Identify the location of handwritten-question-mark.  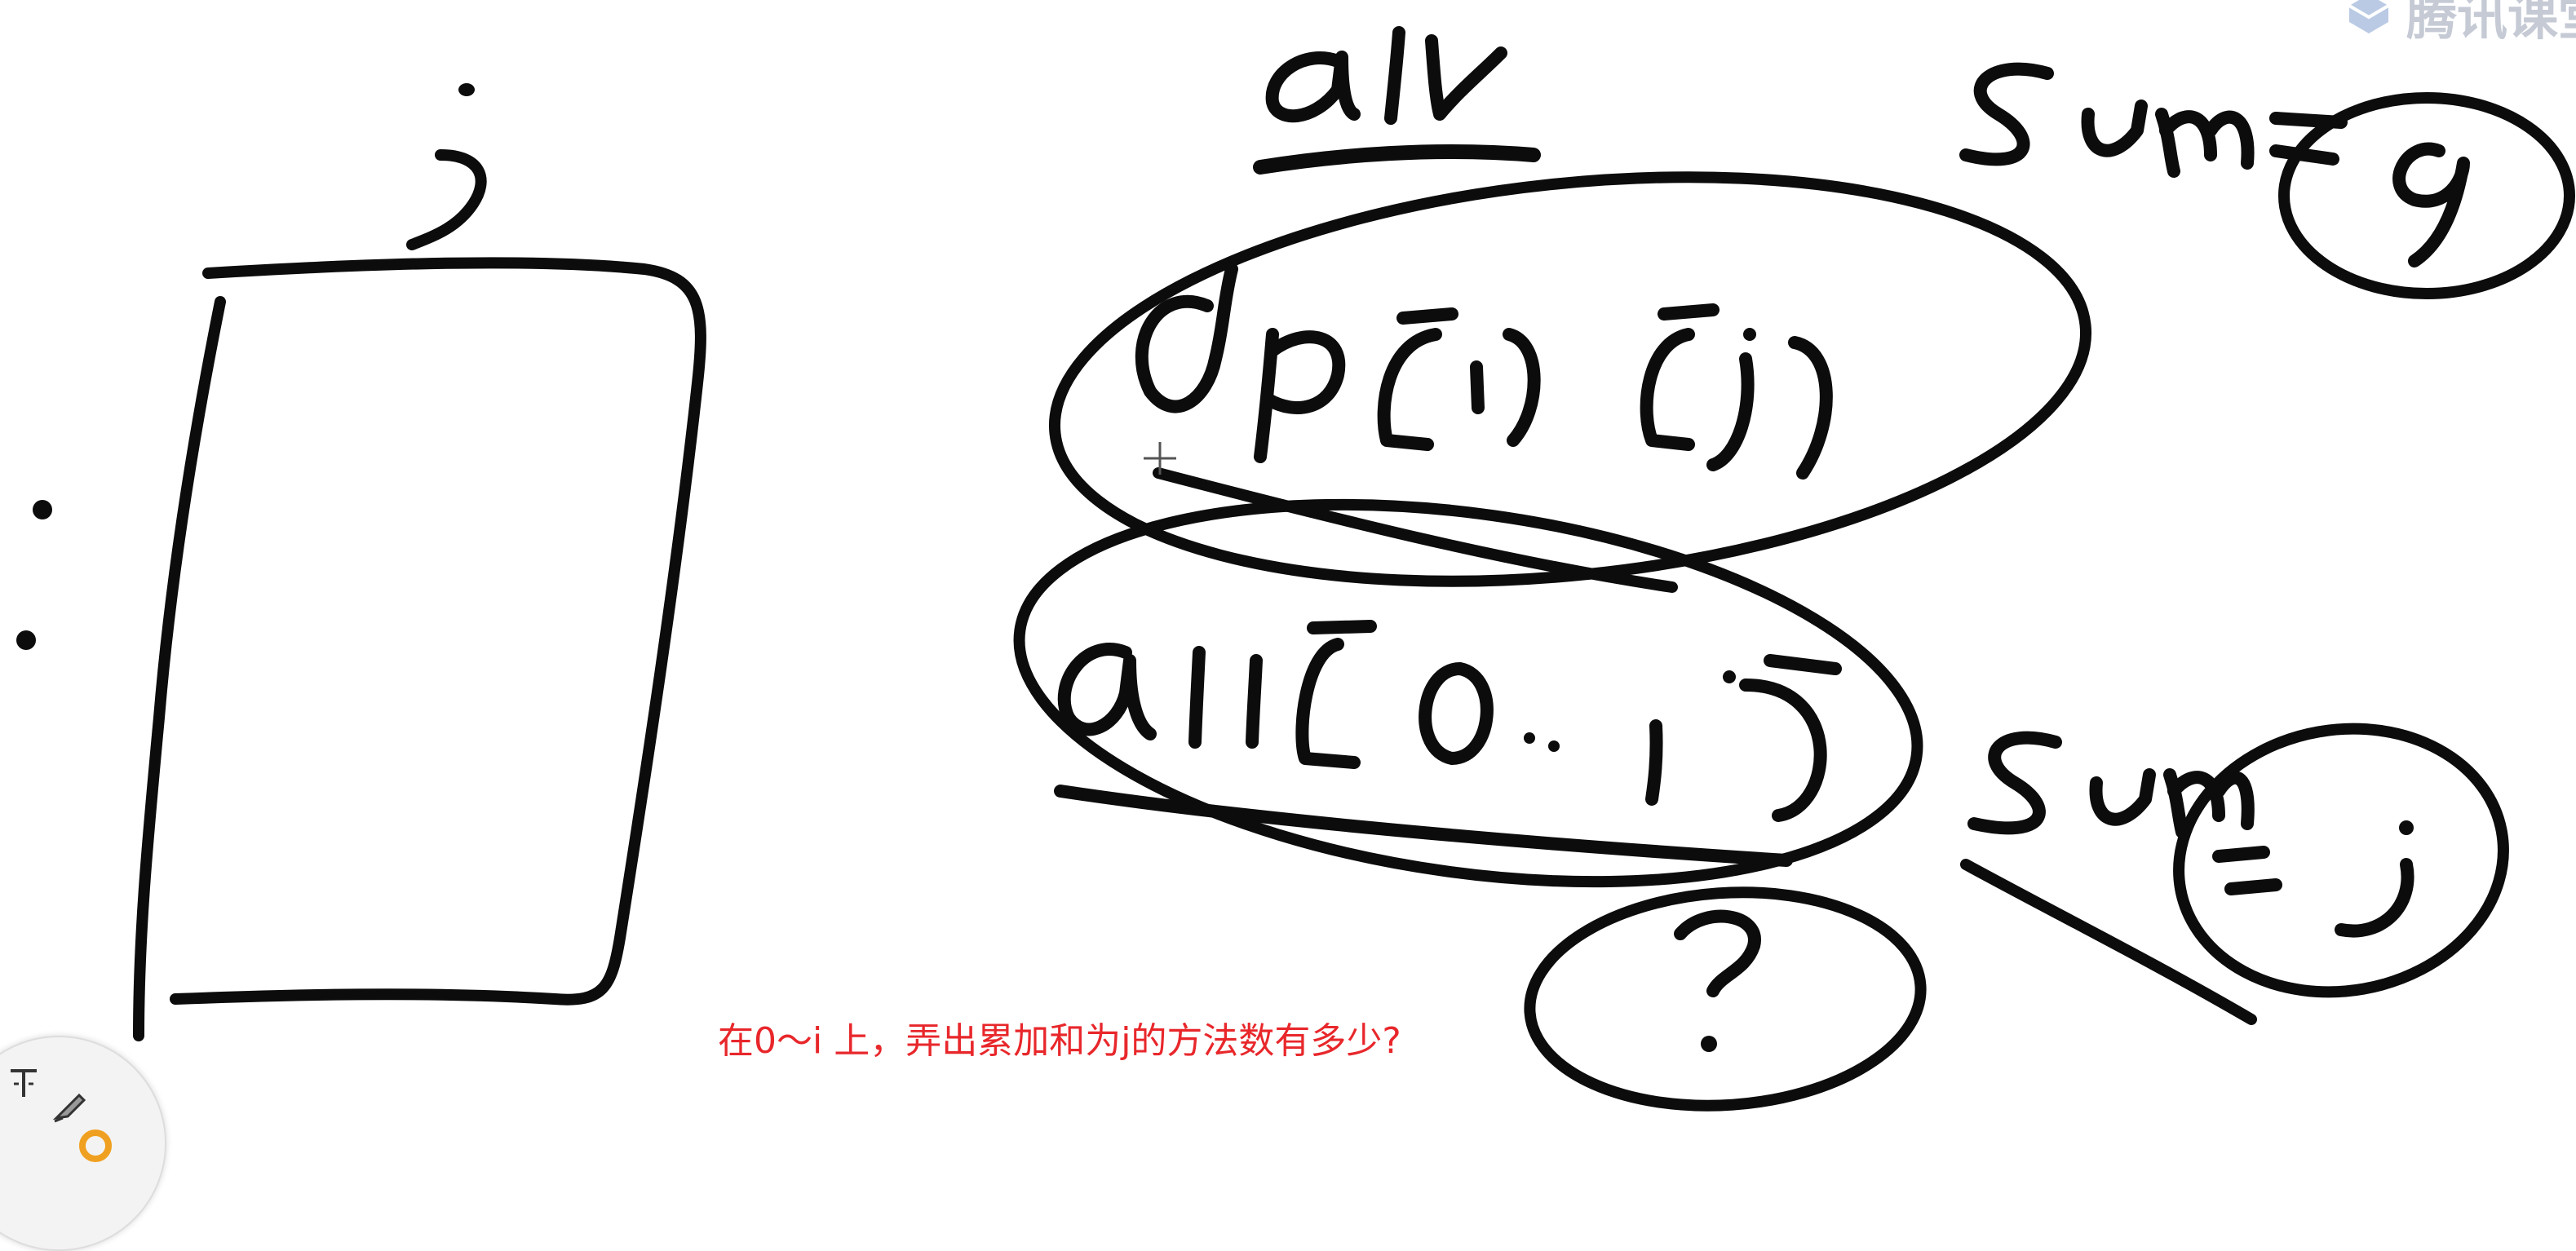
(1717, 980).